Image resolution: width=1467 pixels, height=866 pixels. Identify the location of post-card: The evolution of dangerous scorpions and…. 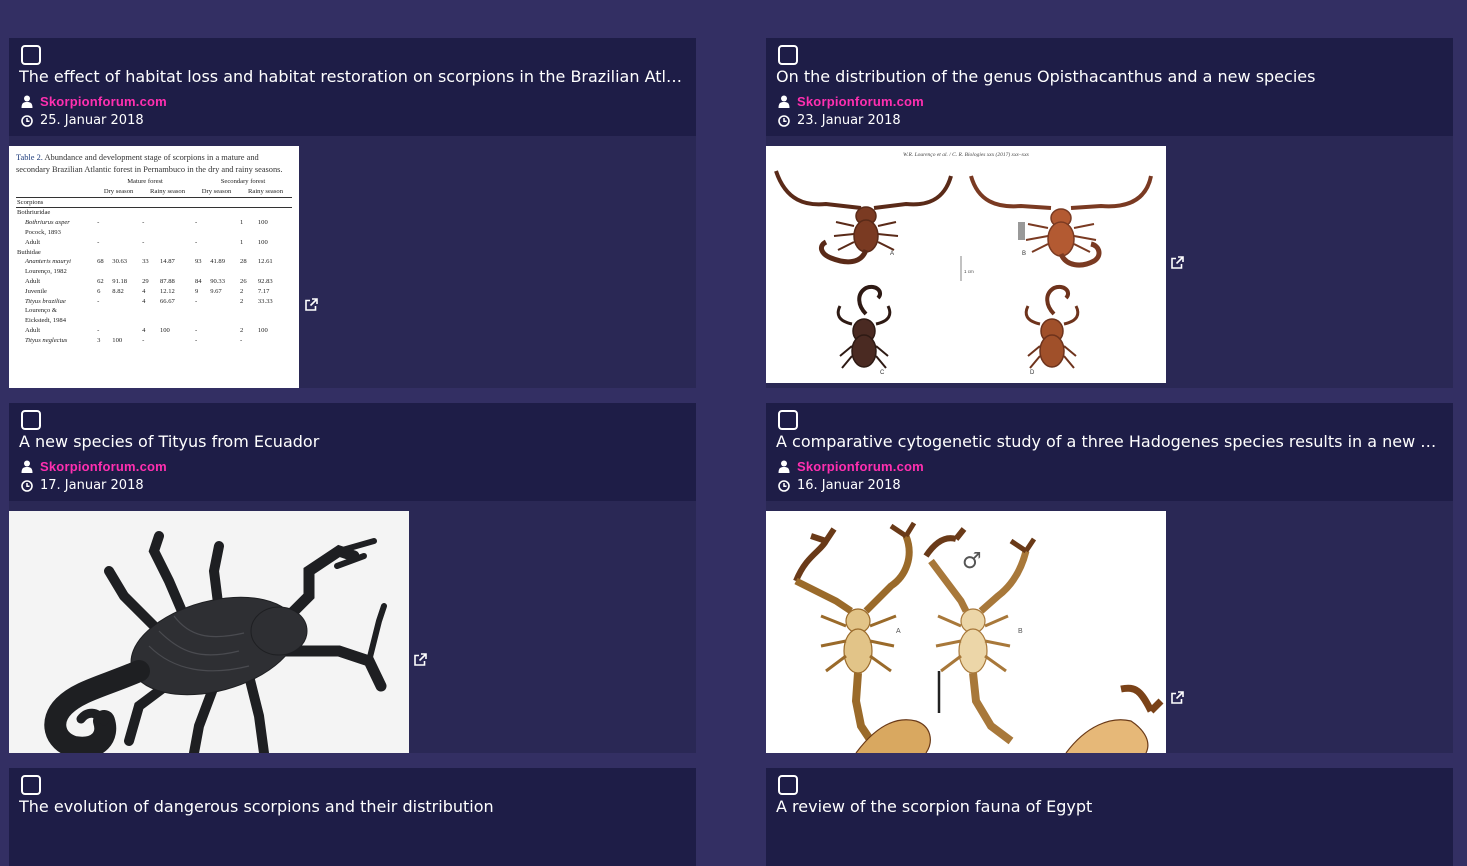
(352, 817).